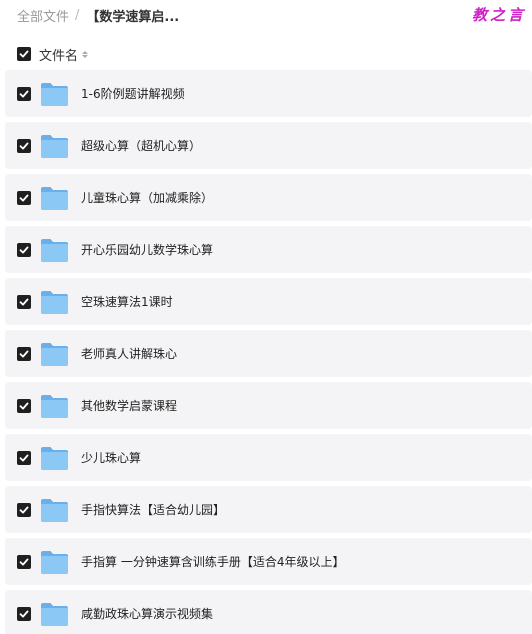  I want to click on select-all-checkbox, so click(24, 54).